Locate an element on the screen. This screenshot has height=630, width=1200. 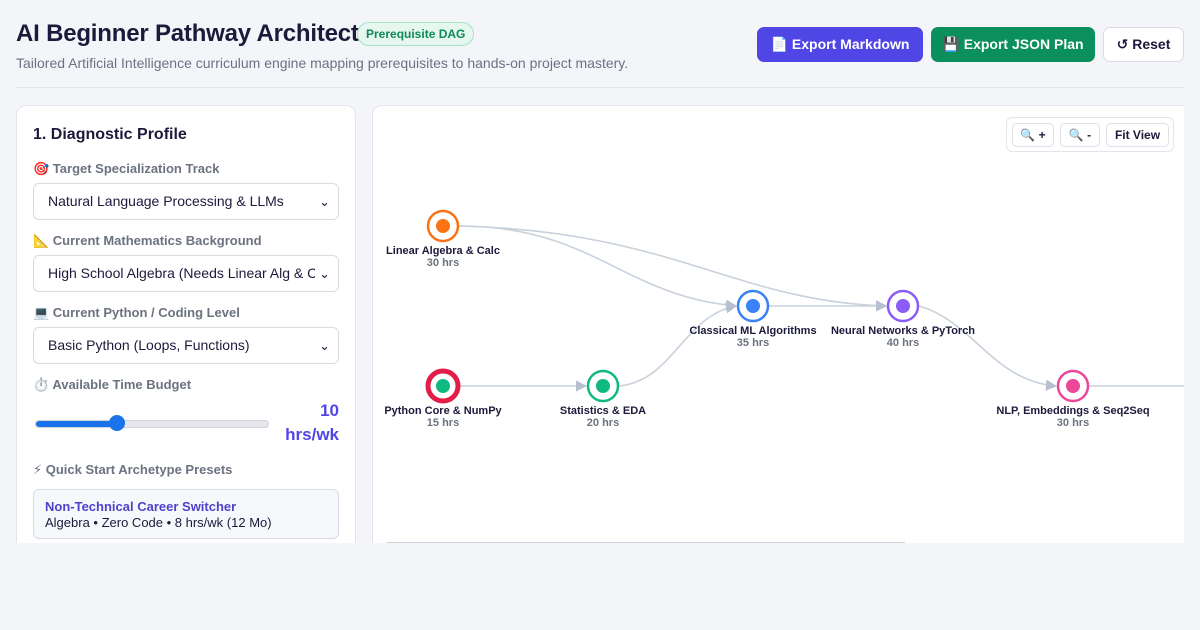
time-budget-value: 10 is located at coordinates (329, 410).